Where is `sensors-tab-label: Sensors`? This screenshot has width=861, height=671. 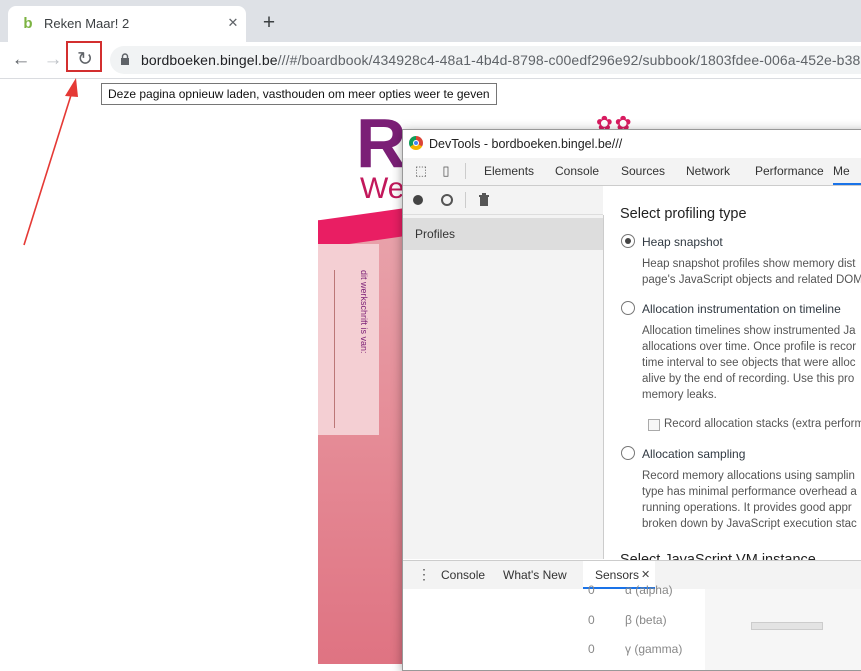 sensors-tab-label: Sensors is located at coordinates (617, 575).